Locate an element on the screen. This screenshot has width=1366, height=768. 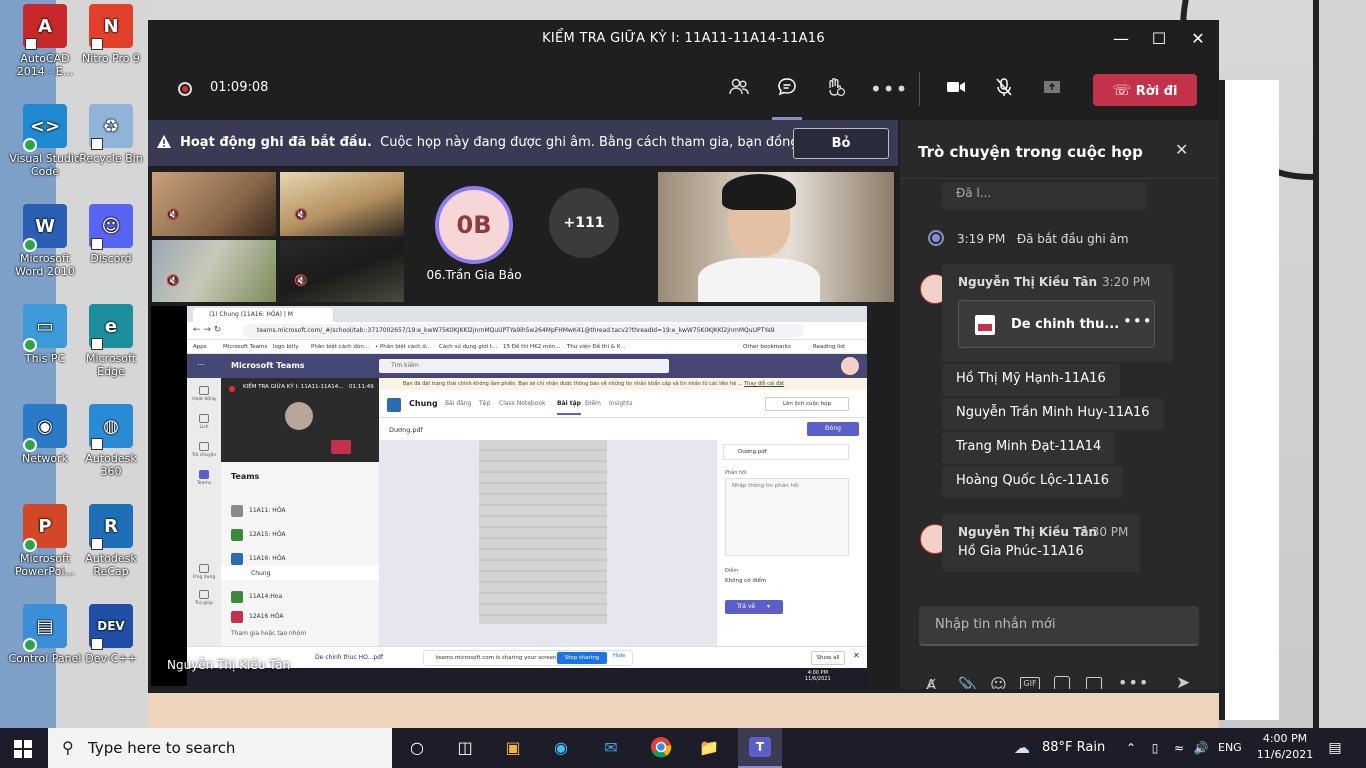
rail-item: Teams is located at coordinates (204, 478).